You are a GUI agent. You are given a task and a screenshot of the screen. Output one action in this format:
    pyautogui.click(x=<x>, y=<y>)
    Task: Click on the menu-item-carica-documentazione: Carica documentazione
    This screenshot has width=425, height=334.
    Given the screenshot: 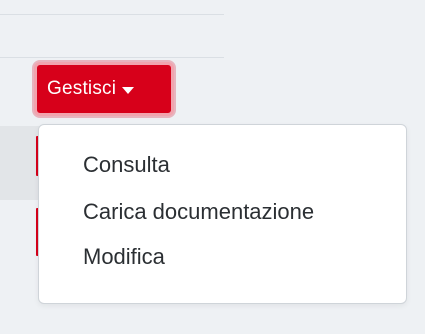 What is the action you would take?
    pyautogui.click(x=222, y=212)
    